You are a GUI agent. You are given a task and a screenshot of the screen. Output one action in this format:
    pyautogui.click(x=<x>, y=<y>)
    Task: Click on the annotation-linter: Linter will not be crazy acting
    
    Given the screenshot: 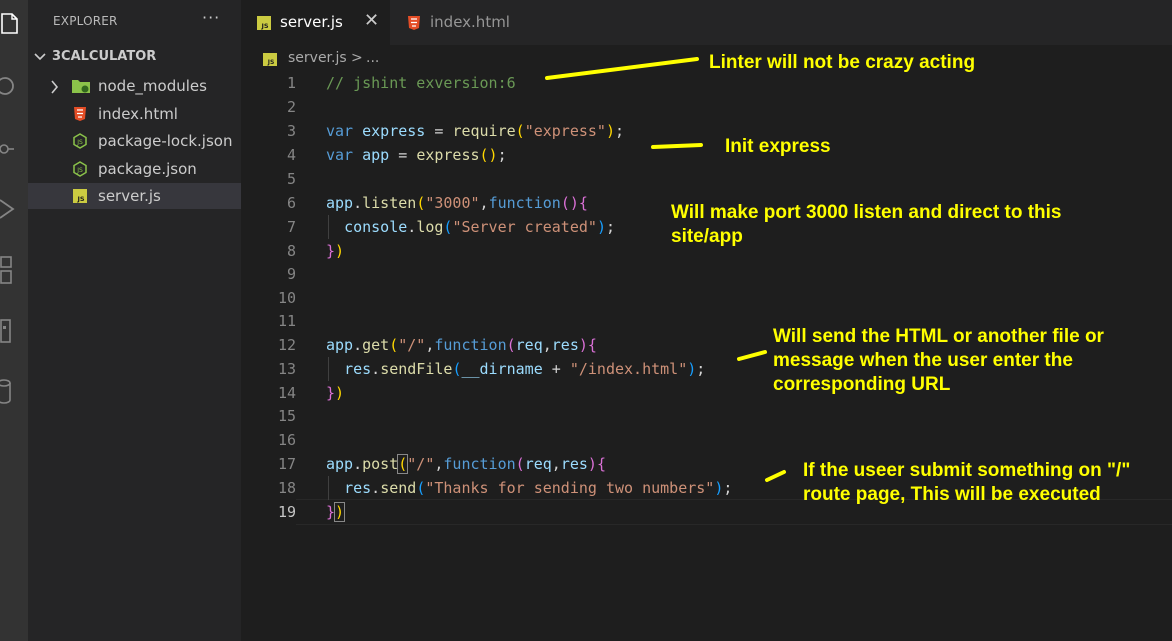 What is the action you would take?
    pyautogui.click(x=842, y=62)
    